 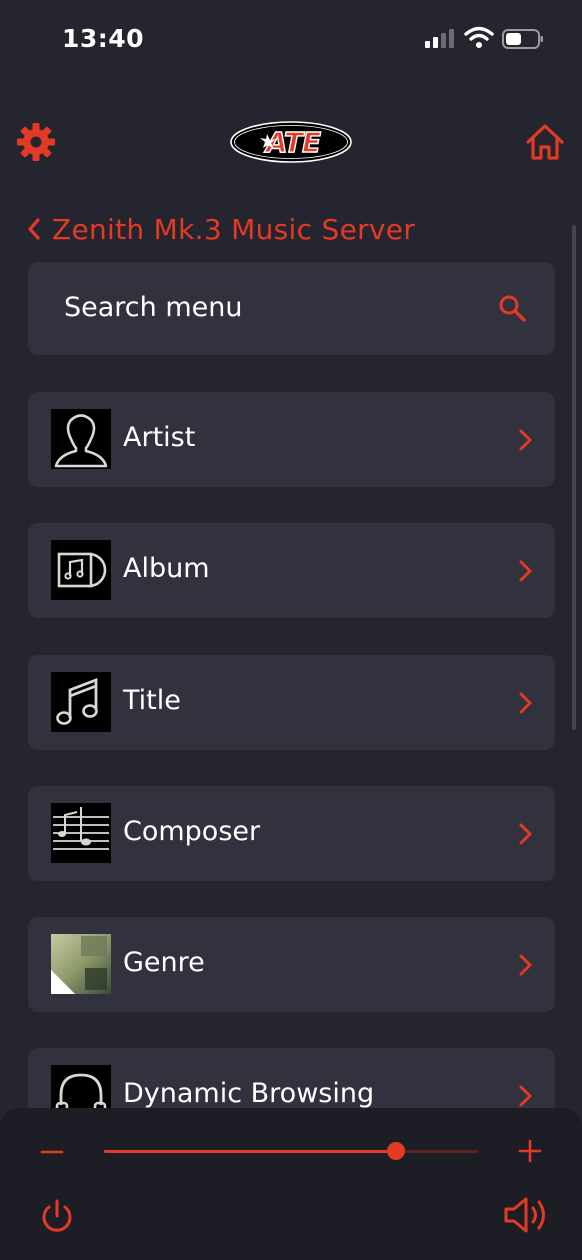 What do you see at coordinates (291, 702) in the screenshot?
I see `menu-item-title: Title` at bounding box center [291, 702].